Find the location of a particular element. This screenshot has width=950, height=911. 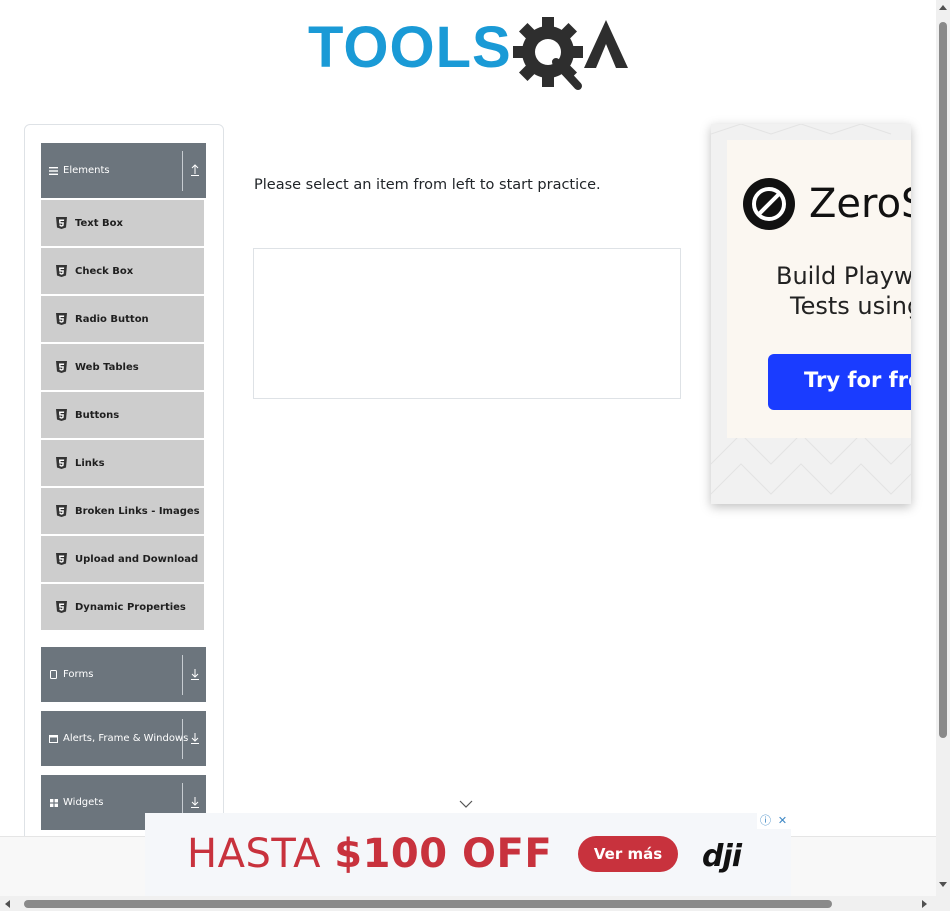

group-forms: Forms is located at coordinates (123, 674).